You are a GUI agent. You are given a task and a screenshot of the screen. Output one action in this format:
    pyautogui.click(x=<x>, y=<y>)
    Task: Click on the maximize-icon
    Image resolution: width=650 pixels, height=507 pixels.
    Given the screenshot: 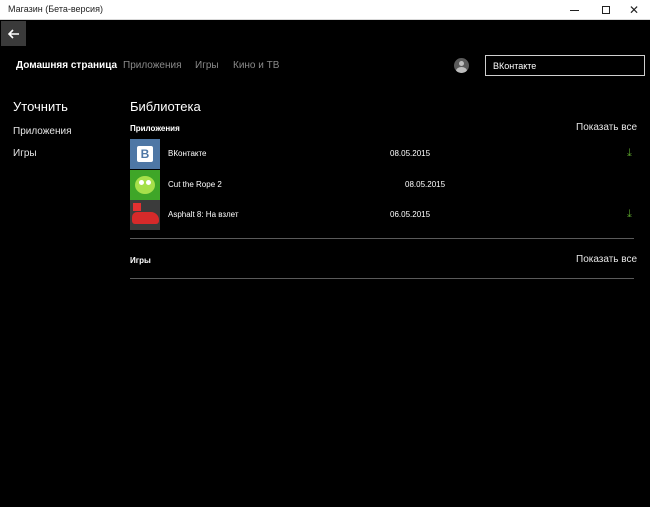 What is the action you would take?
    pyautogui.click(x=606, y=10)
    